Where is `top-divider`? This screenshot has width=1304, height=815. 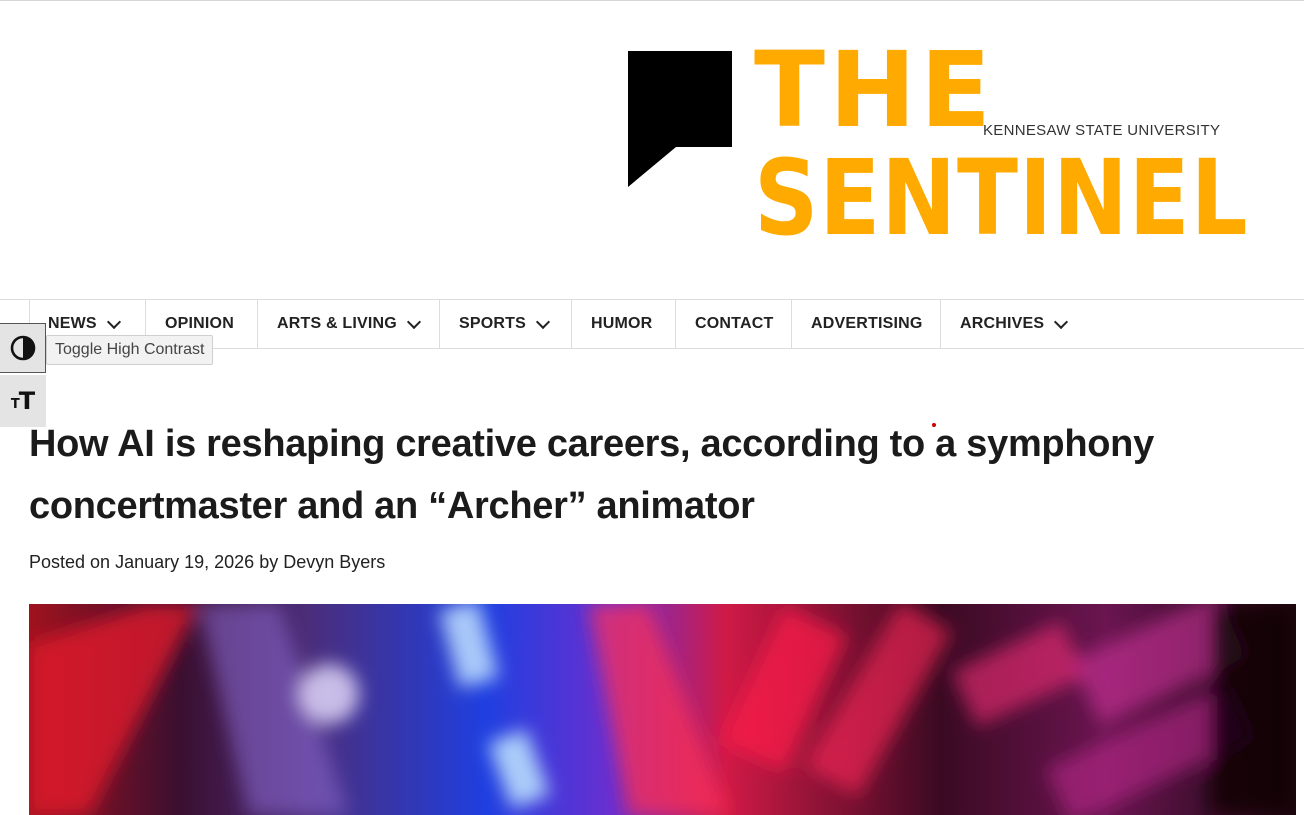 top-divider is located at coordinates (652, 0).